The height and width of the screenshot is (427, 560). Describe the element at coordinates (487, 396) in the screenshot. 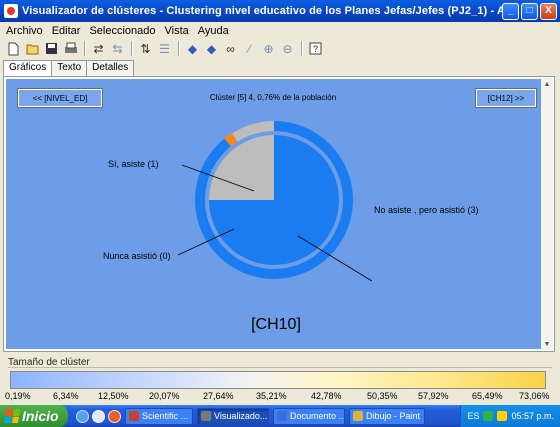

I see `tick-label: 65,49%` at that location.